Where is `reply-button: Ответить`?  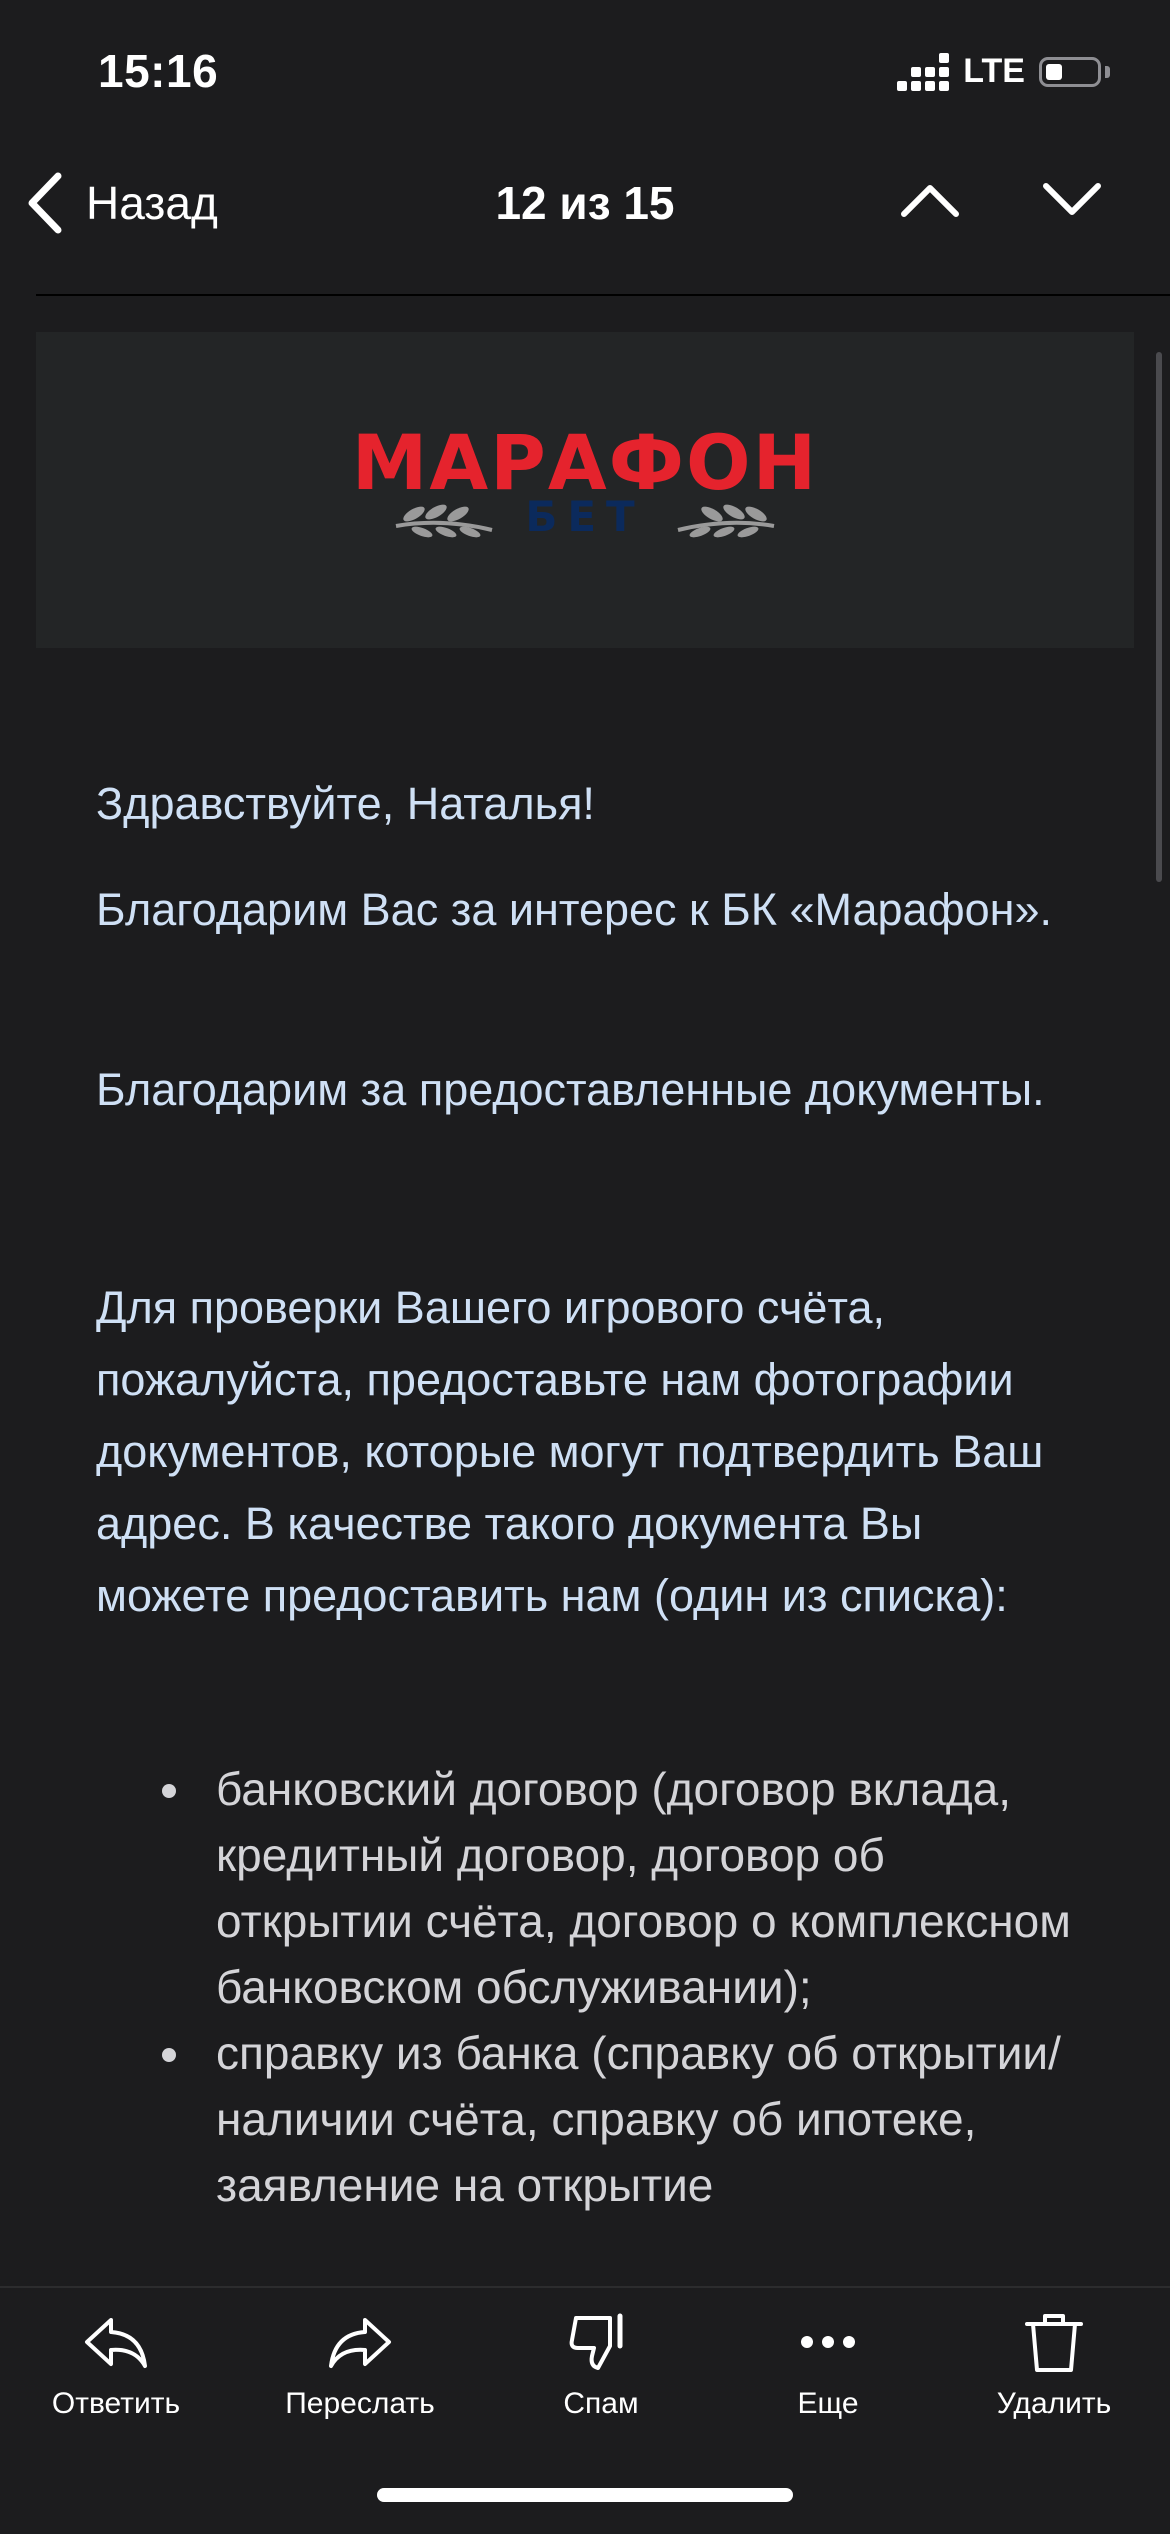
reply-button: Ответить is located at coordinates (116, 2366).